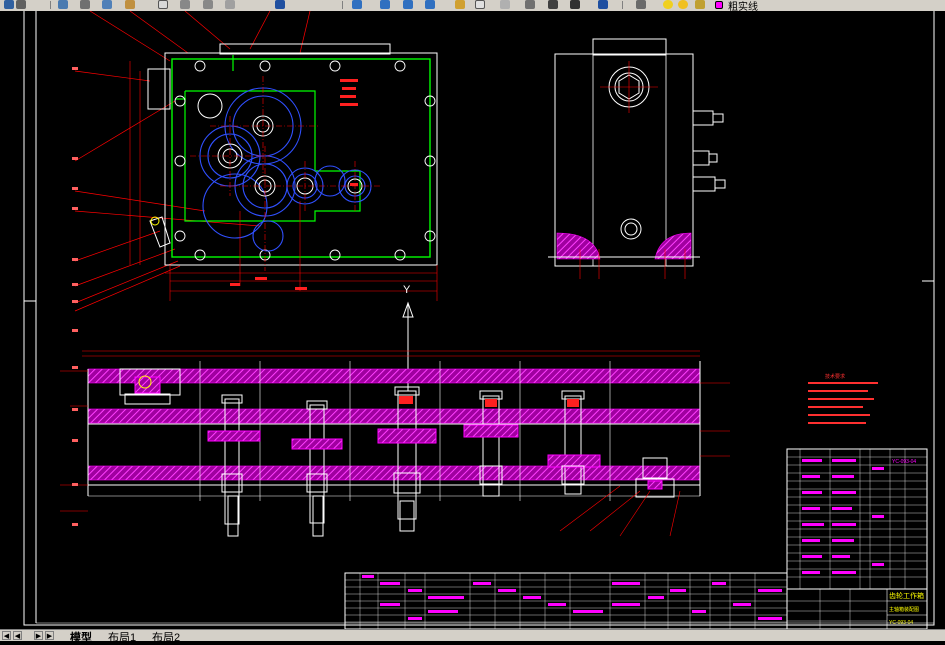 The image size is (945, 645). Describe the element at coordinates (357, 4) in the screenshot. I see `zoom-window-icon` at that location.